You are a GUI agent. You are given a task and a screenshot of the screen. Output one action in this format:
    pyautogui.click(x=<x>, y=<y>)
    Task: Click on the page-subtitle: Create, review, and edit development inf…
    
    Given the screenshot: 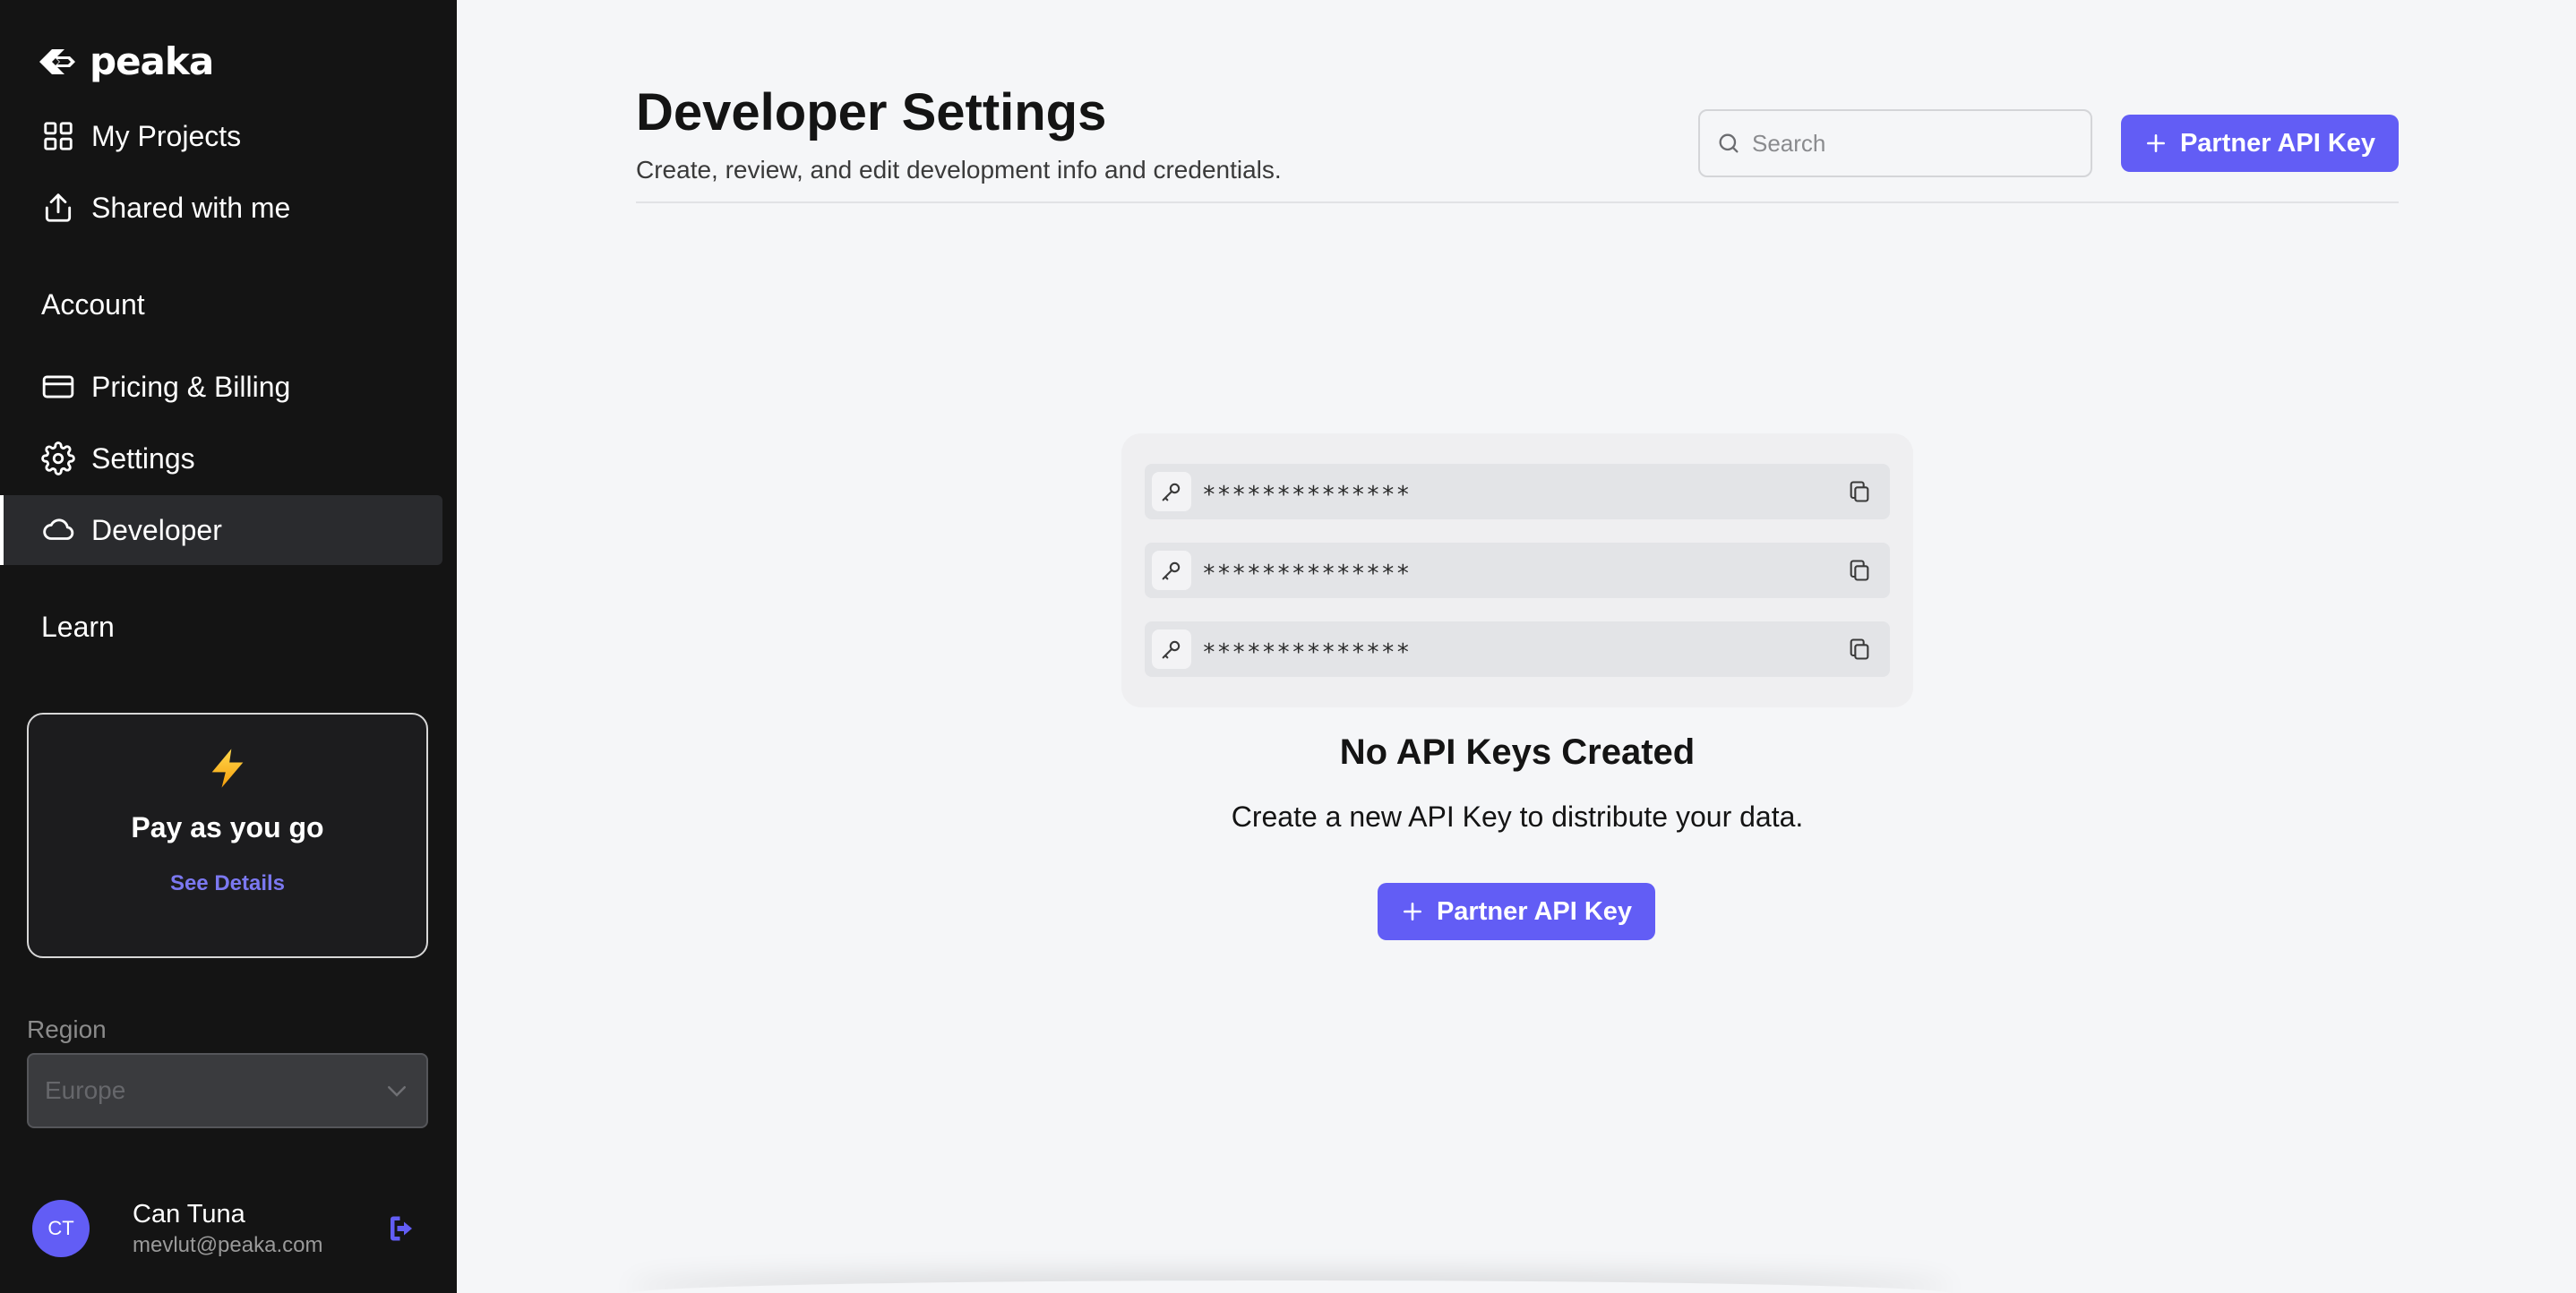 What is the action you would take?
    pyautogui.click(x=959, y=170)
    